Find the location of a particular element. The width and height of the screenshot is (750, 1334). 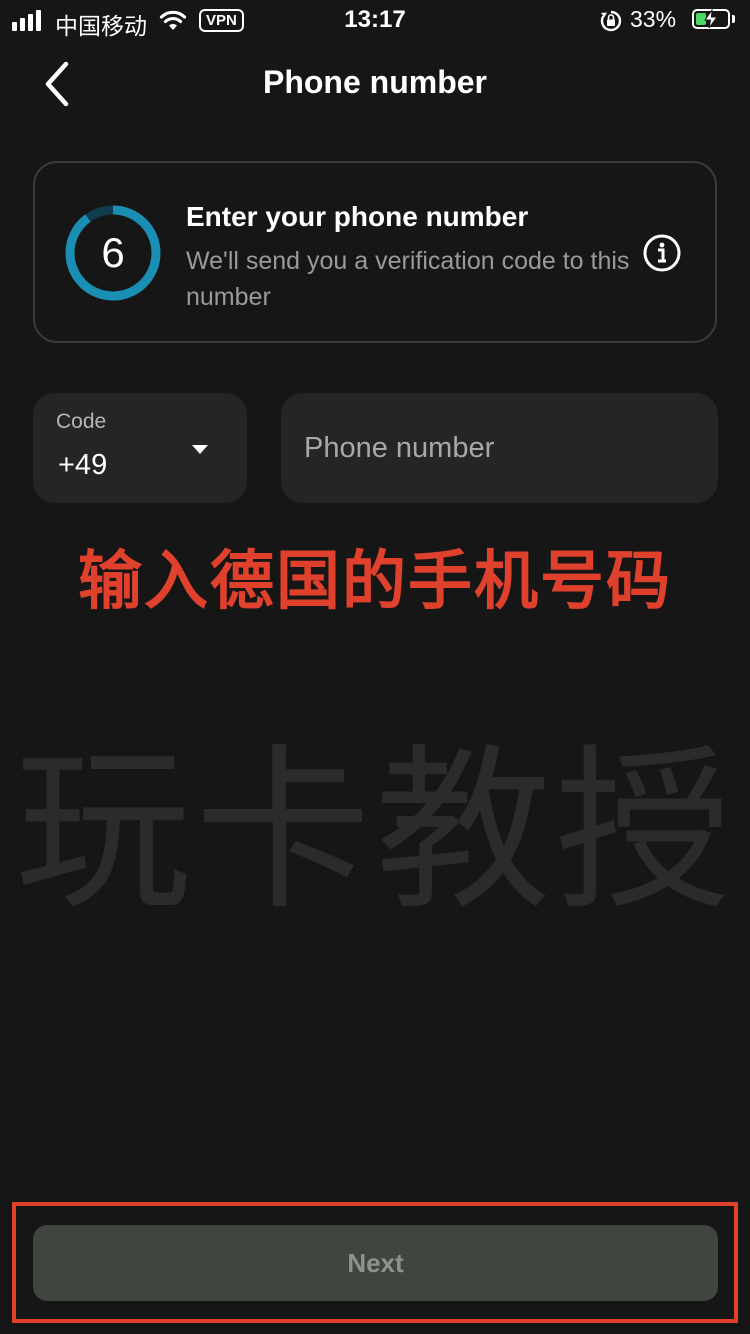

battery-cap is located at coordinates (733, 19).